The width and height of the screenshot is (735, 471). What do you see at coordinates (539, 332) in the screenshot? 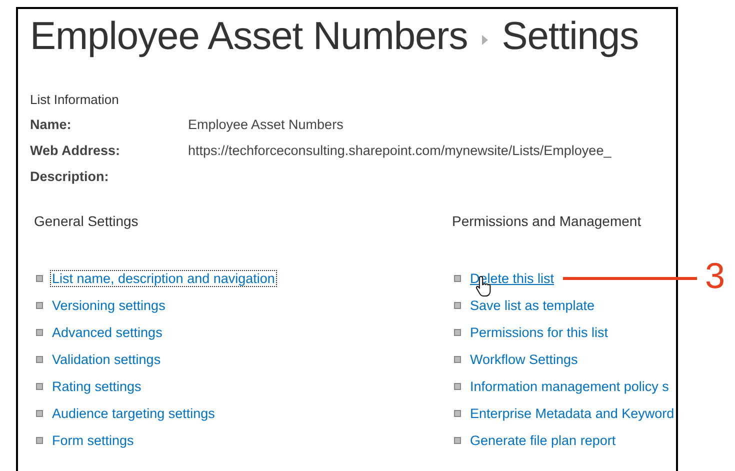
I see `settings-link: Permissions for this list` at bounding box center [539, 332].